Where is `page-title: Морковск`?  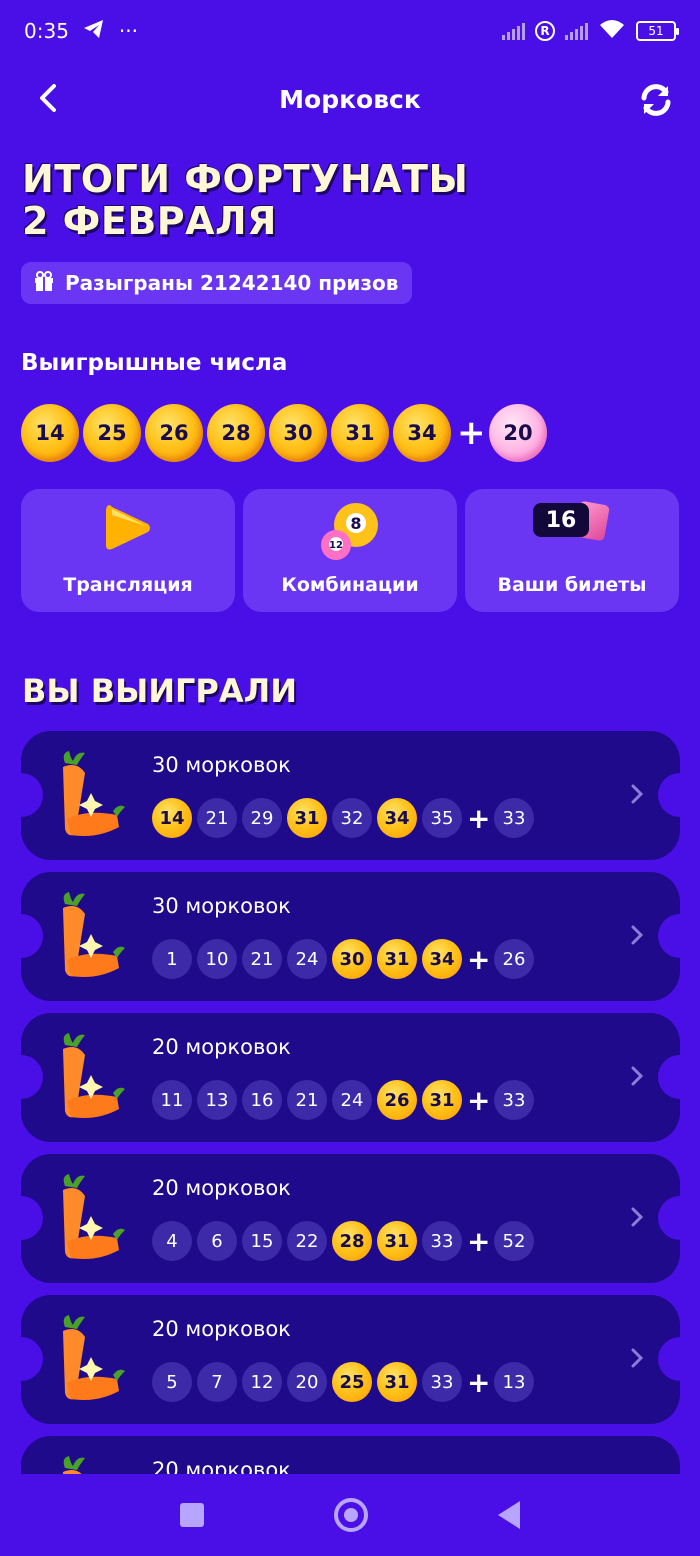
page-title: Морковск is located at coordinates (350, 99).